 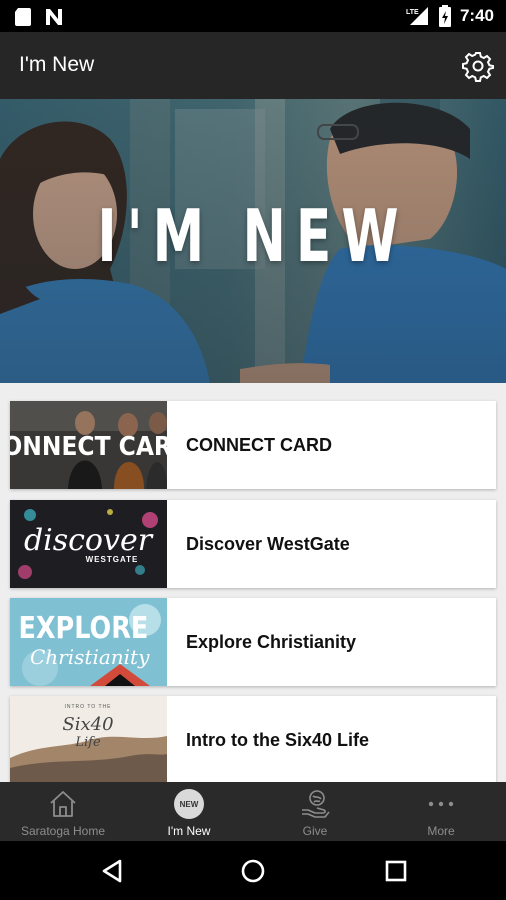 I want to click on discover-thumb-subtext: WESTGATE, so click(x=112, y=559).